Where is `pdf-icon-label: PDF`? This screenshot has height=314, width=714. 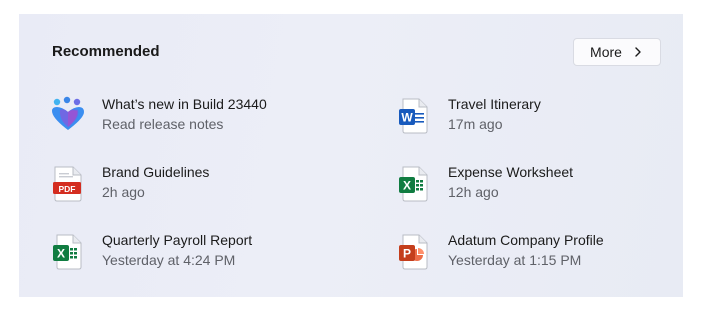
pdf-icon-label: PDF is located at coordinates (67, 189).